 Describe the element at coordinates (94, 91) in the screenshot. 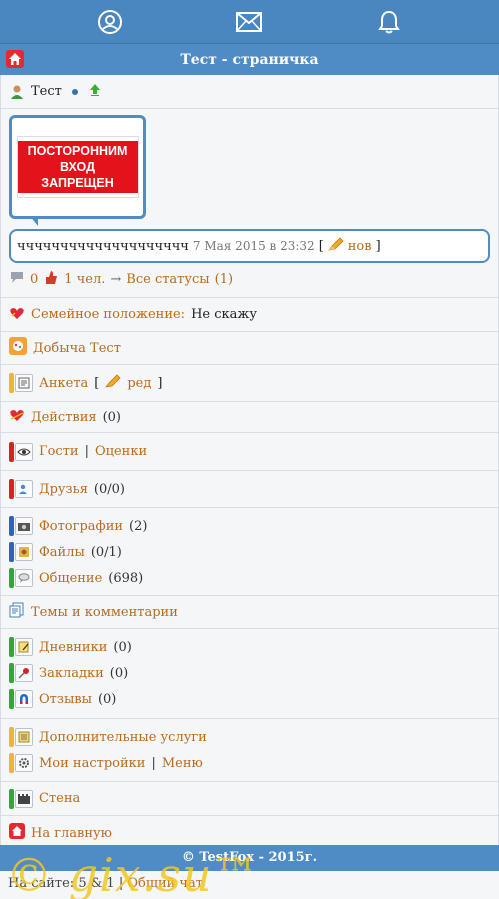

I see `up-arrow-icon` at that location.